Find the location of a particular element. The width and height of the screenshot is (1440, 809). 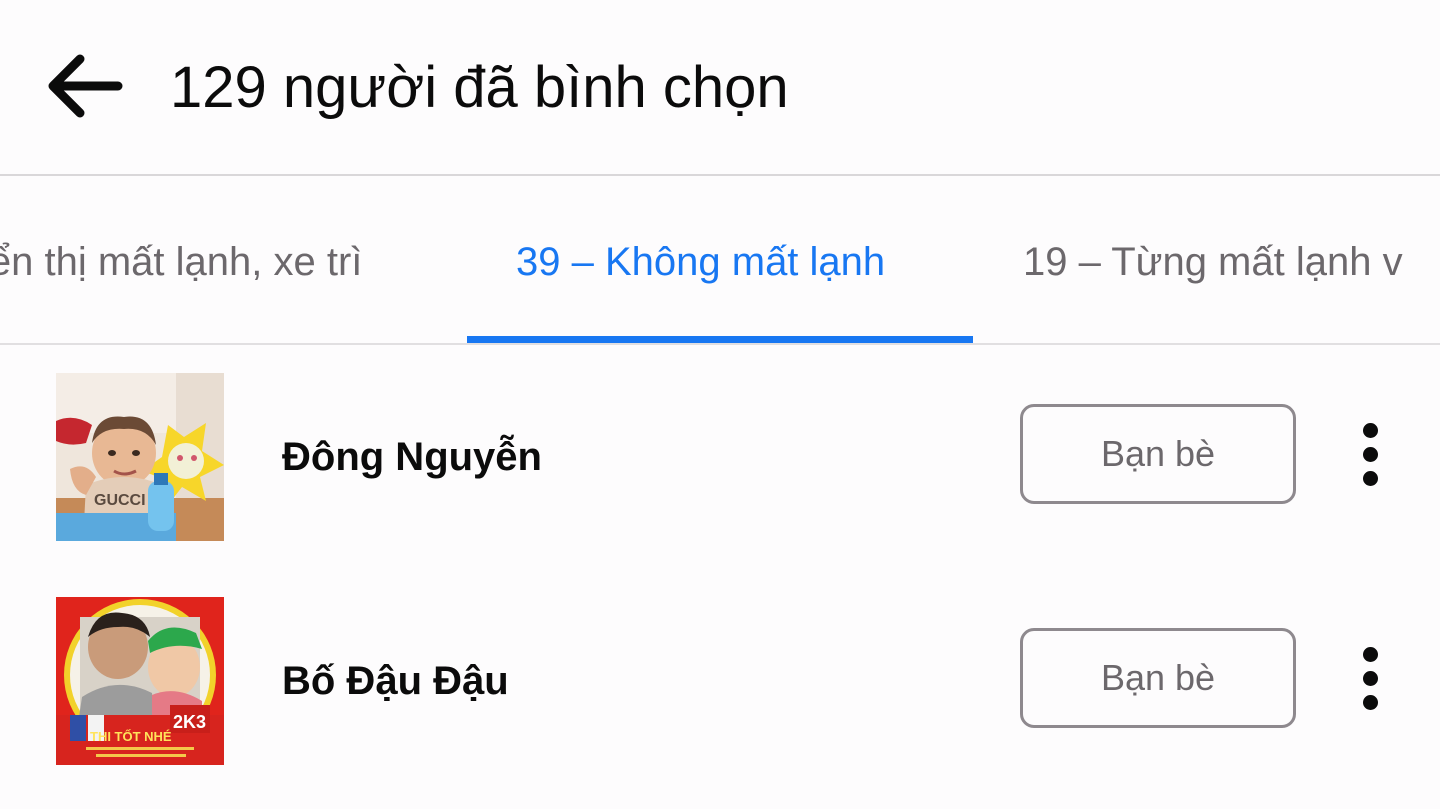

voter-name: Bố Đậu Đậu is located at coordinates (395, 681).